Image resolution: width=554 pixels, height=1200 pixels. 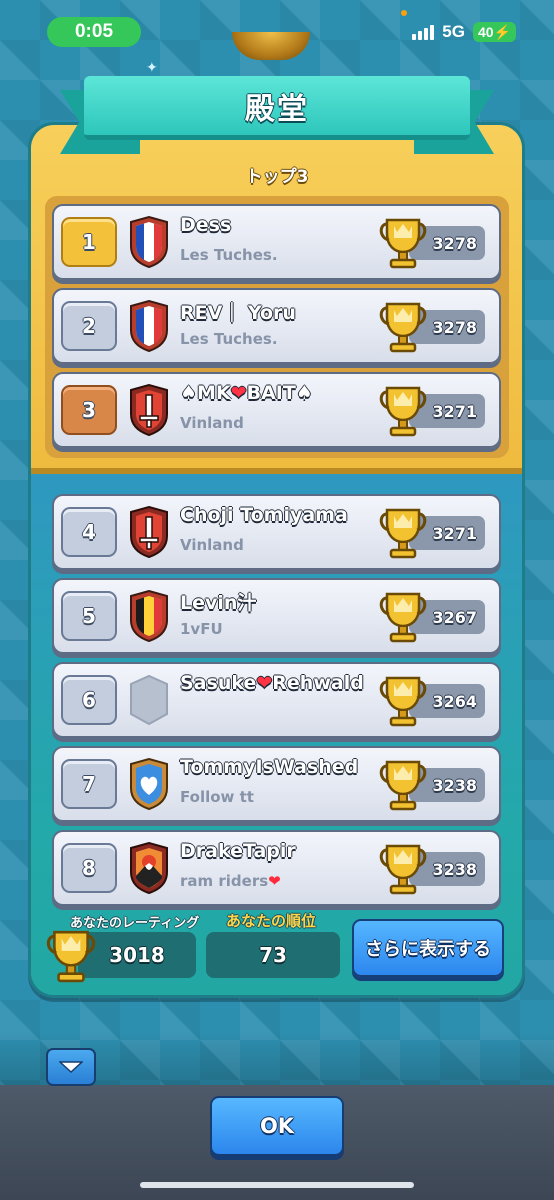 I want to click on battery-level: 40, so click(x=485, y=32).